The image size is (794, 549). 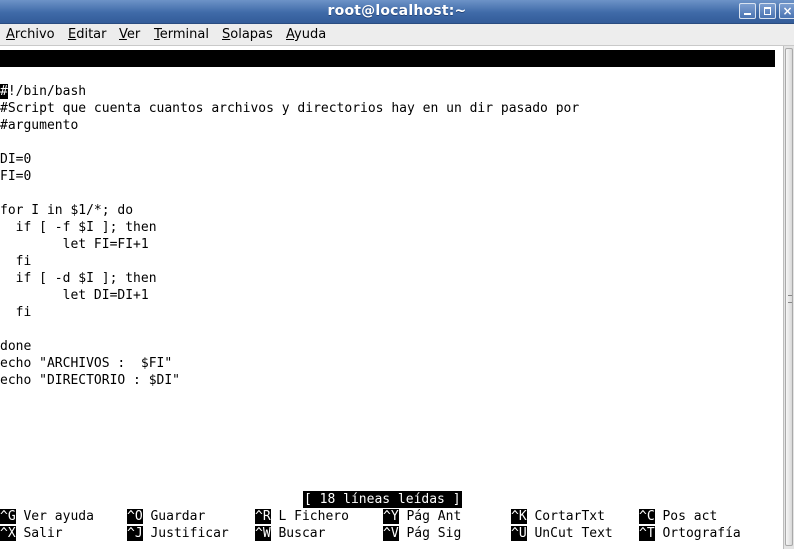 I want to click on editor-line: DI=0, so click(x=15, y=159).